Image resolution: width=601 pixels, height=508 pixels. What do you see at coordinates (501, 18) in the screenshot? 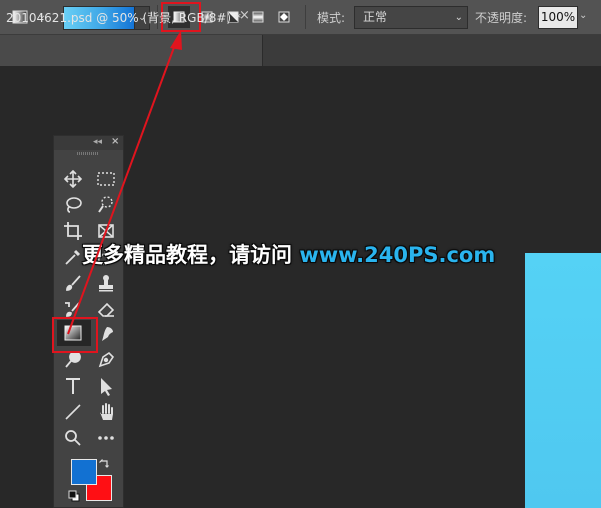
I see `opacity-label: 不透明度:` at bounding box center [501, 18].